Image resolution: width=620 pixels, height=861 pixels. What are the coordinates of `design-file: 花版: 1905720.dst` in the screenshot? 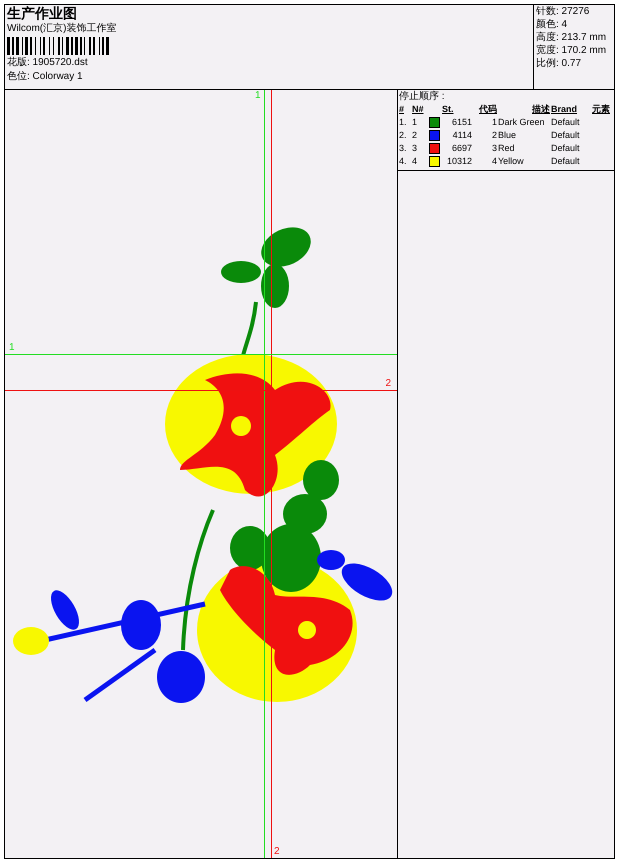 It's located at (48, 63).